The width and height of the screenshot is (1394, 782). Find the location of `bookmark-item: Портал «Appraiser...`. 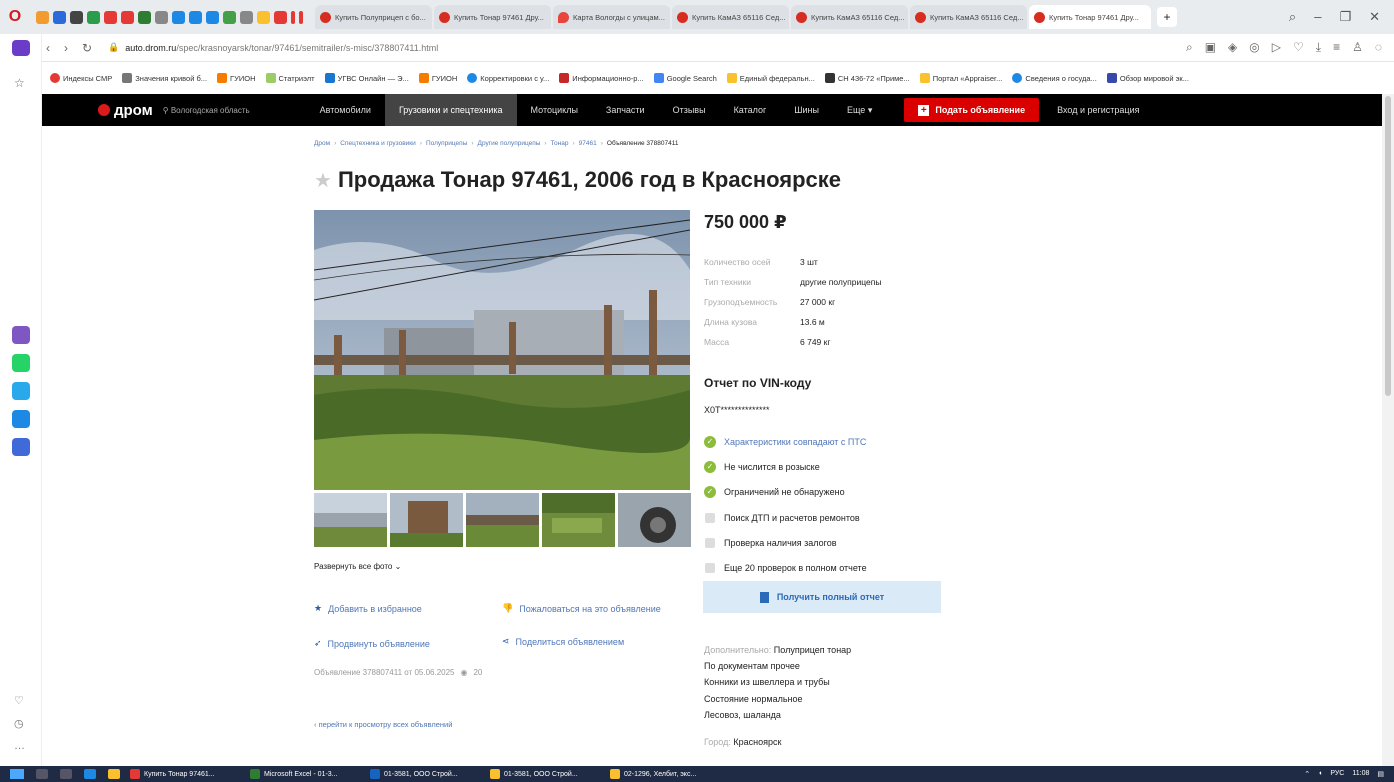

bookmark-item: Портал «Appraiser... is located at coordinates (960, 78).